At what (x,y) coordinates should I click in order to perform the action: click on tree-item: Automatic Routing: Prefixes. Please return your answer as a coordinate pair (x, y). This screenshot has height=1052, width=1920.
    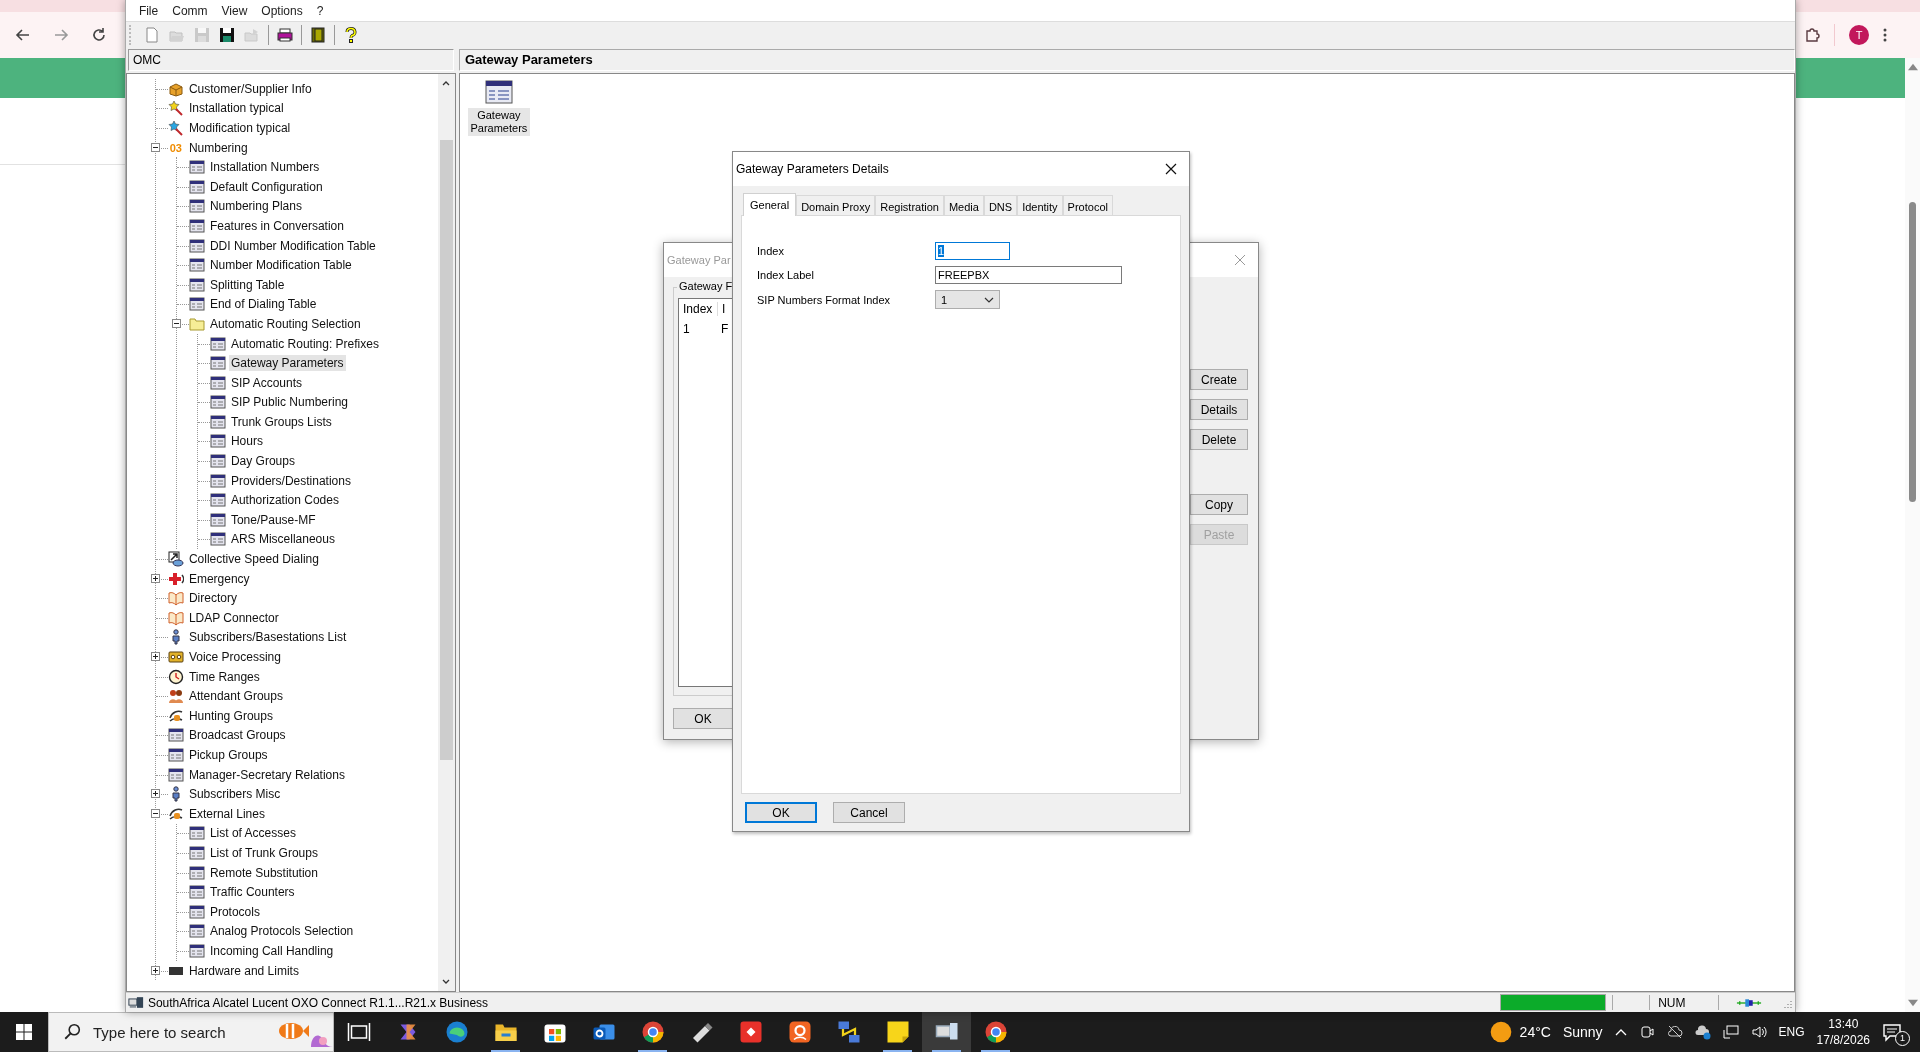
    Looking at the image, I should click on (304, 343).